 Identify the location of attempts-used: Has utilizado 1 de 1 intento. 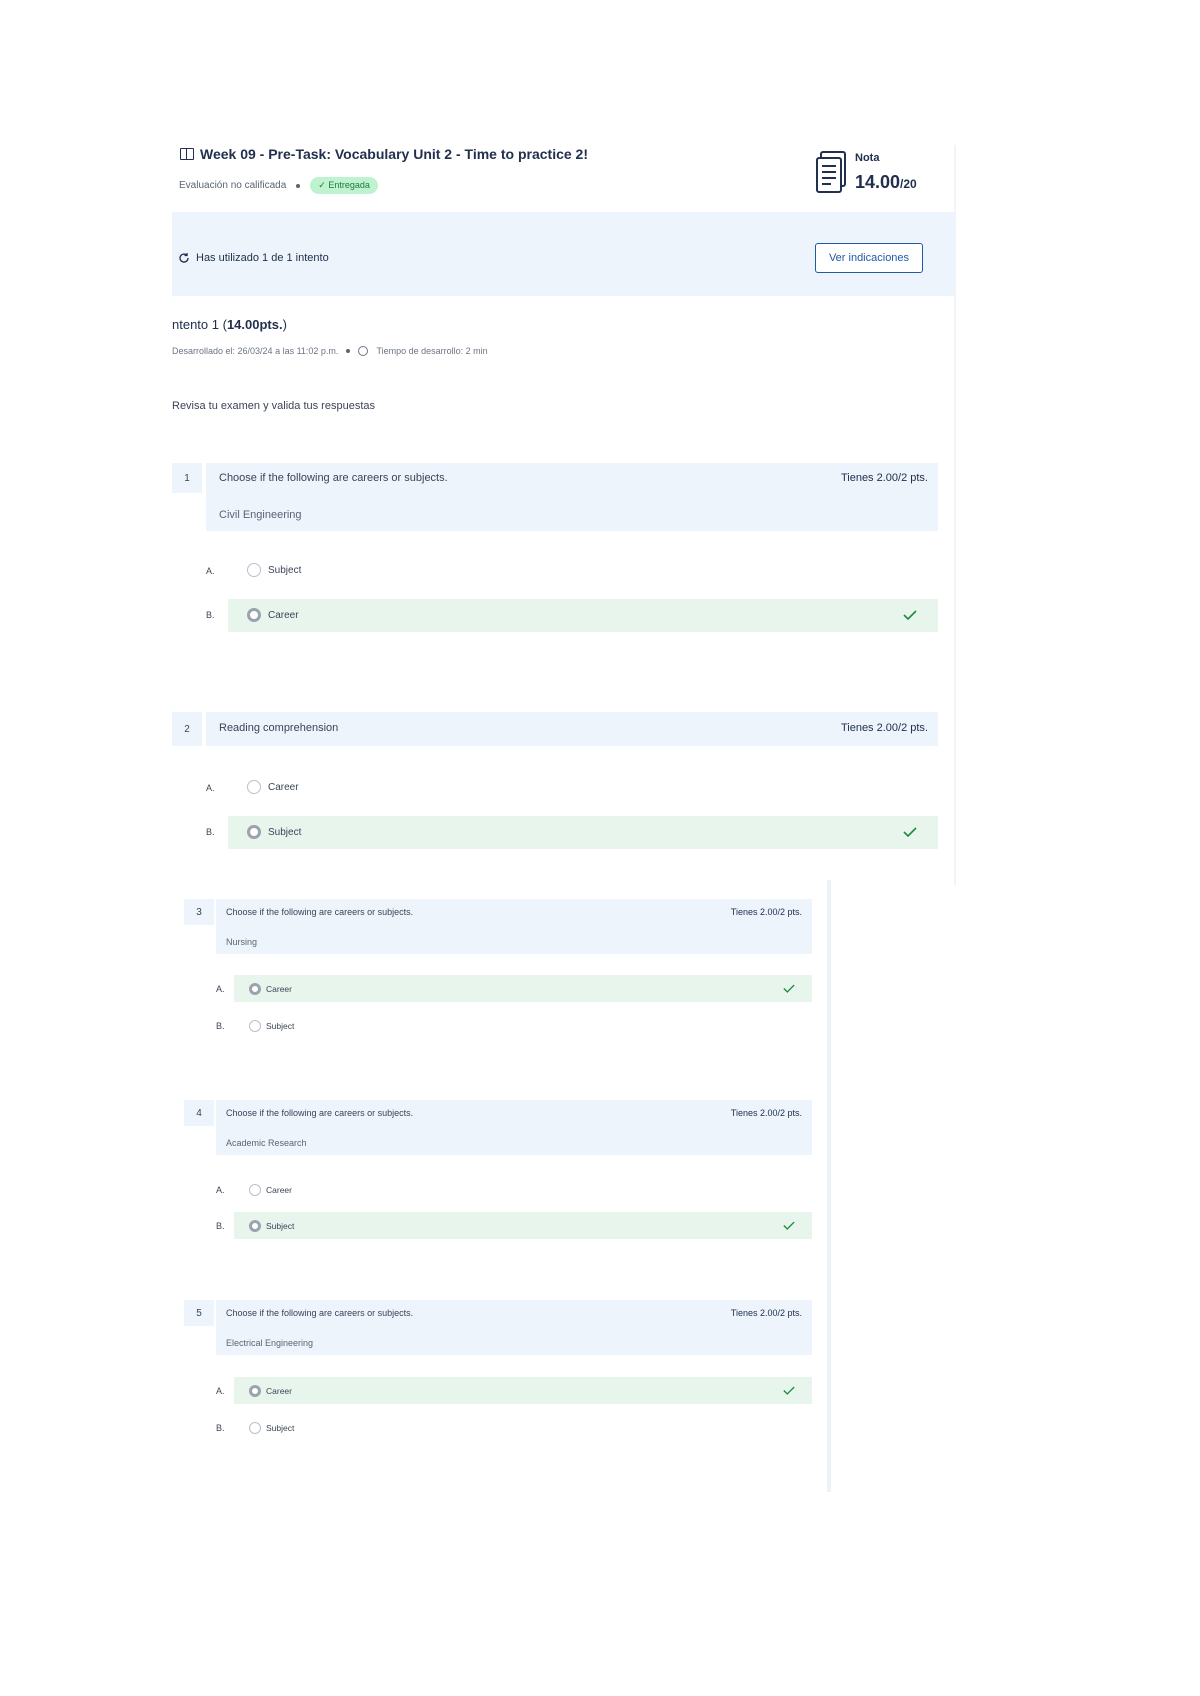
(253, 258).